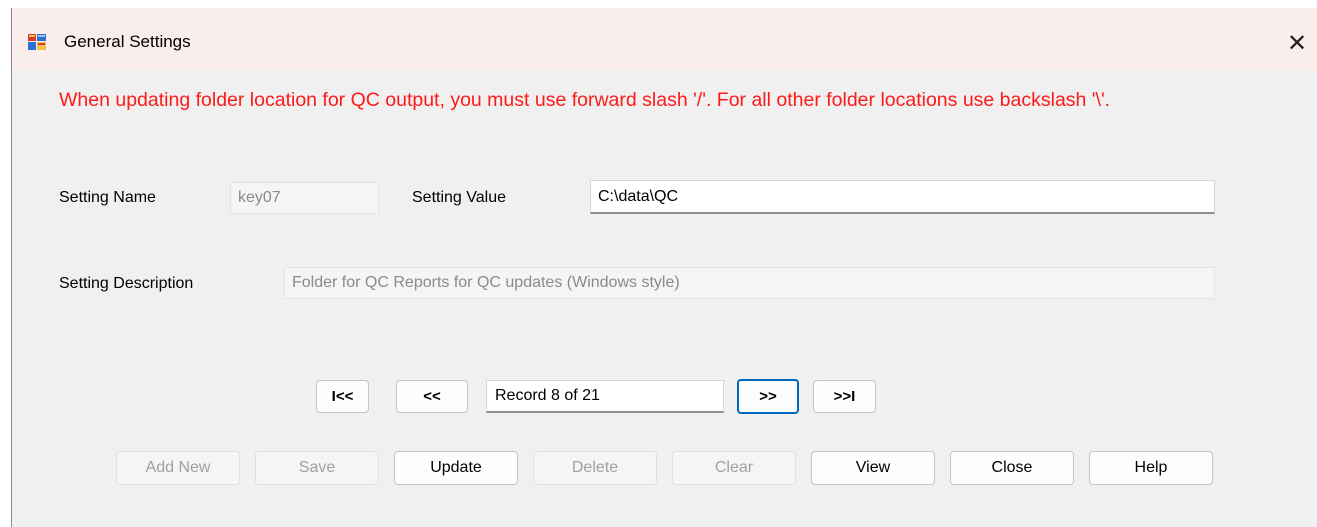  What do you see at coordinates (664, 39) in the screenshot?
I see `title-bar: General Settings ✕` at bounding box center [664, 39].